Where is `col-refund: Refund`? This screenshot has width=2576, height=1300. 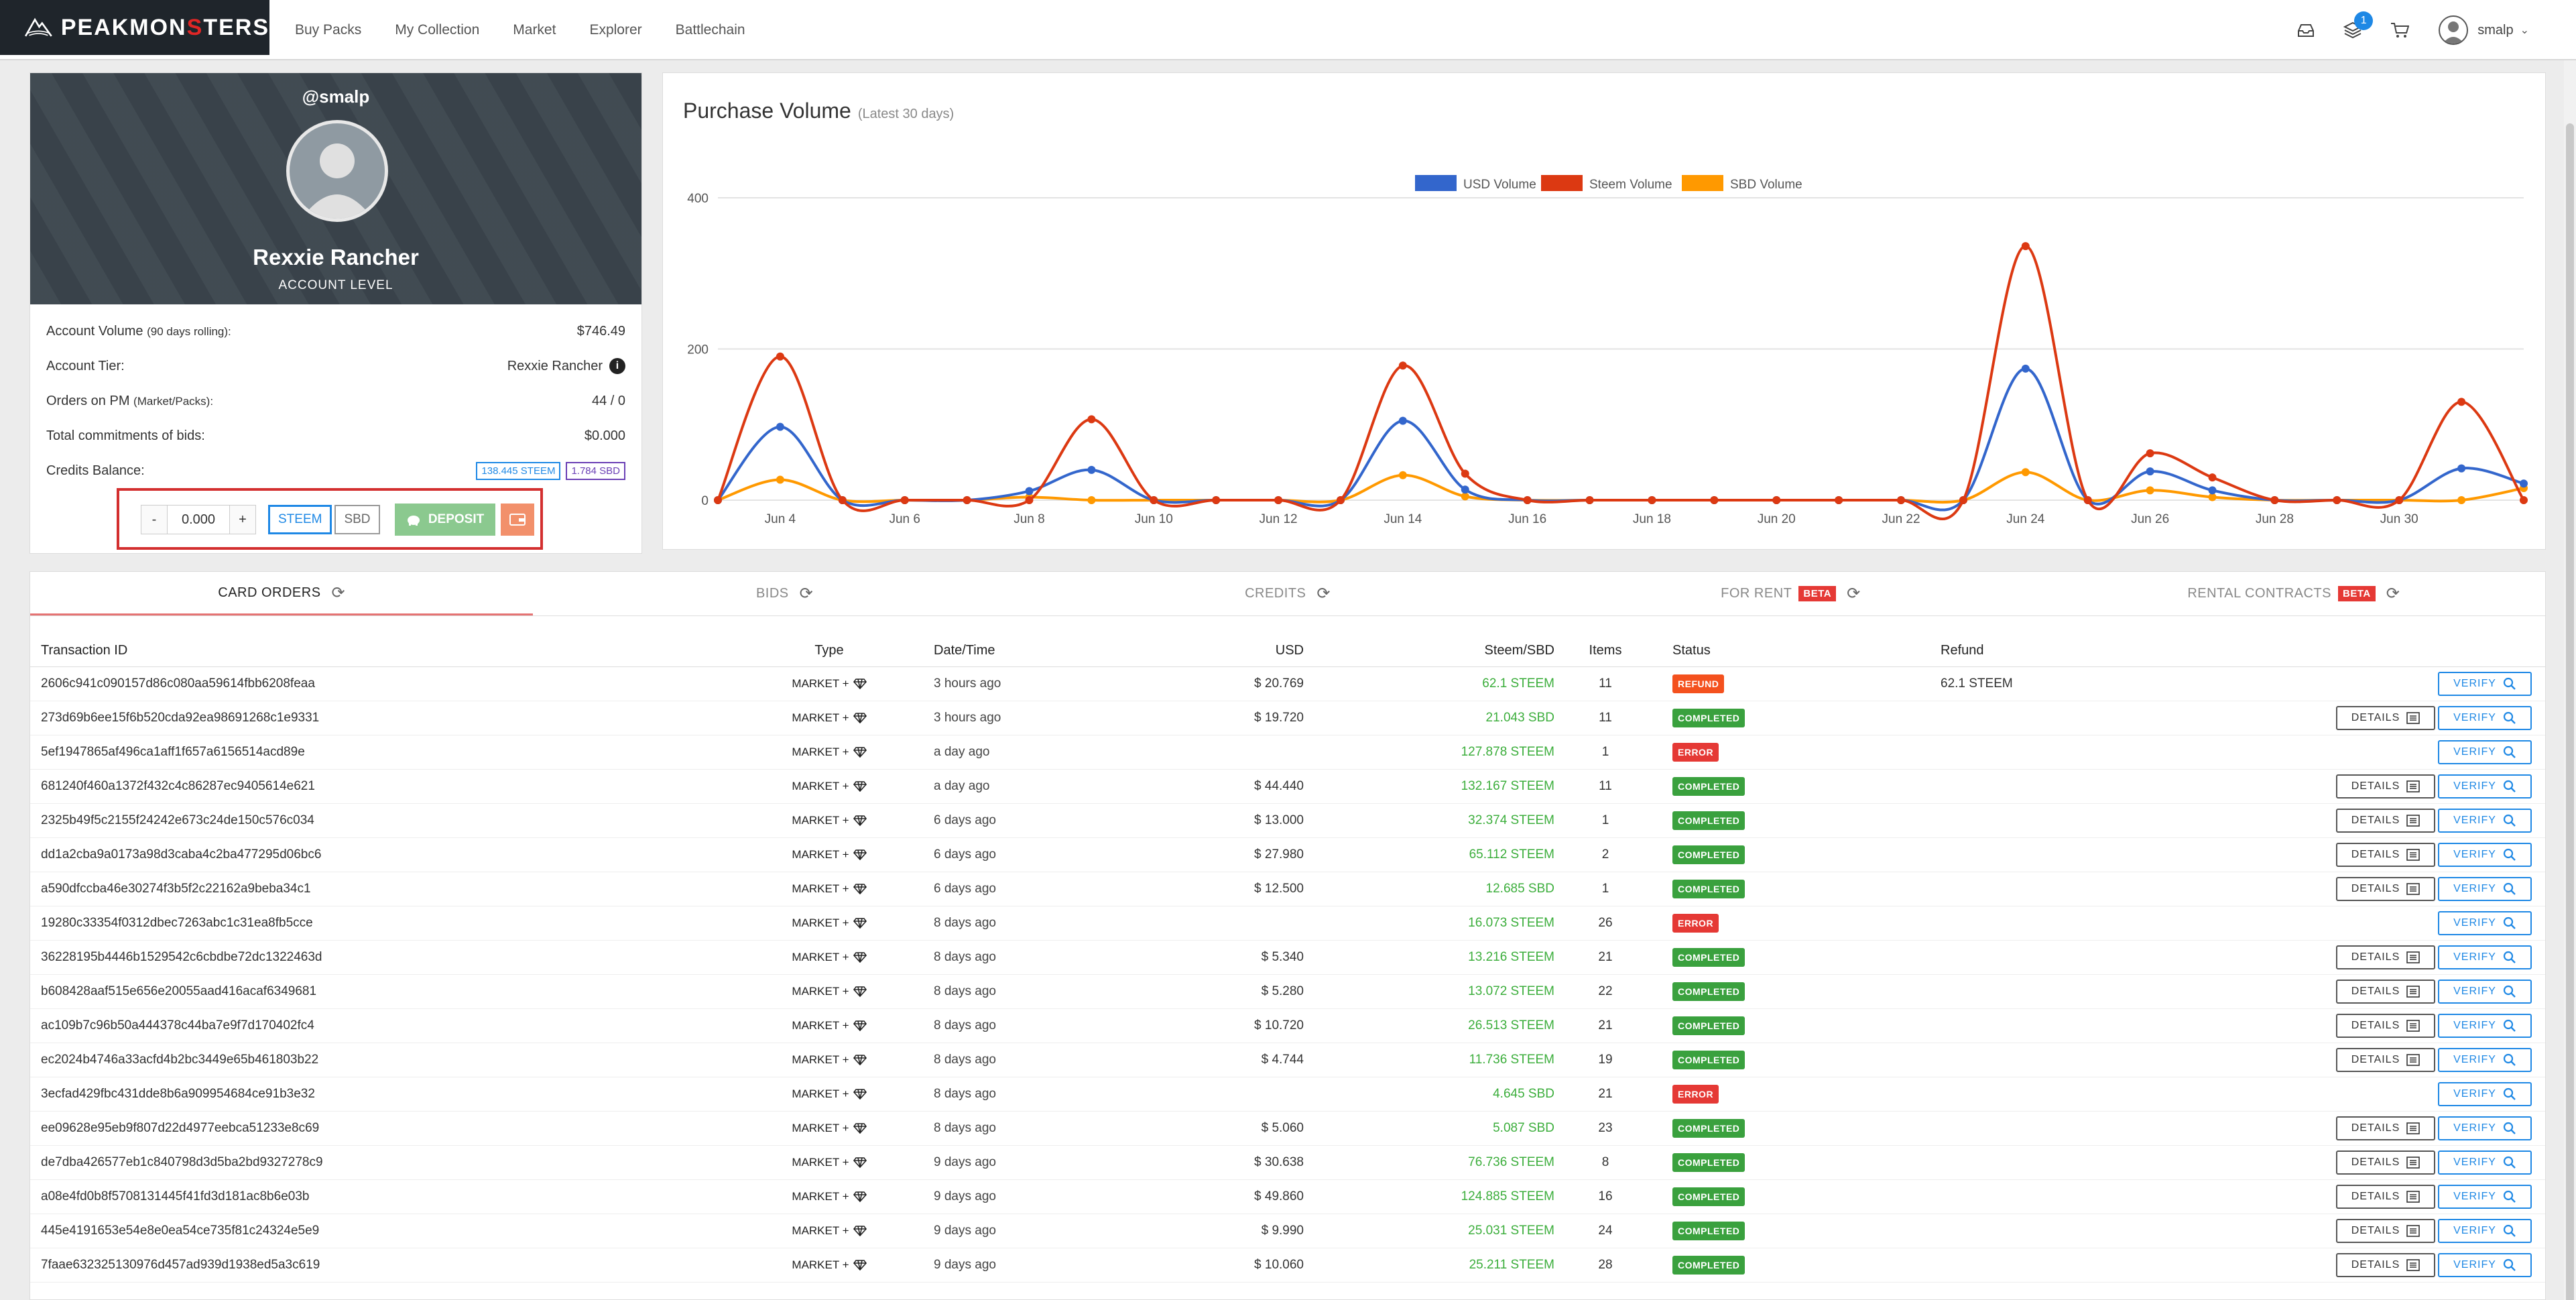
col-refund: Refund is located at coordinates (1962, 650).